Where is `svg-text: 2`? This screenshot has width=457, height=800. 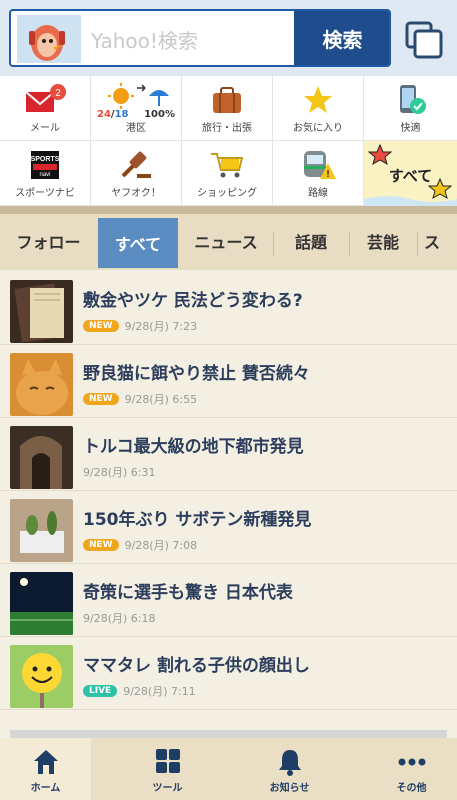 svg-text: 2 is located at coordinates (58, 93).